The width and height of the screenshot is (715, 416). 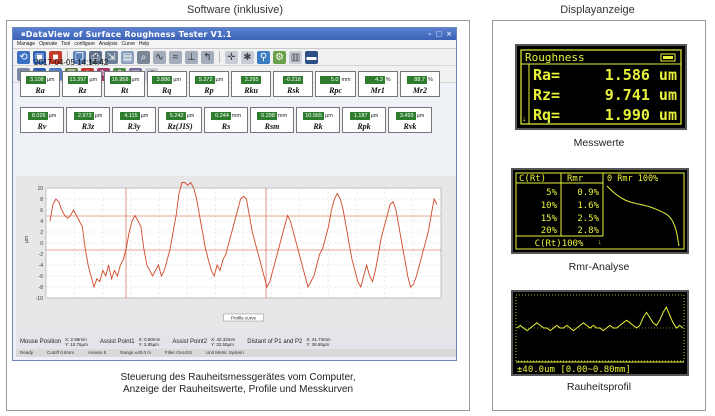 What do you see at coordinates (641, 115) in the screenshot?
I see `lcd-rq-value: 1.990 um` at bounding box center [641, 115].